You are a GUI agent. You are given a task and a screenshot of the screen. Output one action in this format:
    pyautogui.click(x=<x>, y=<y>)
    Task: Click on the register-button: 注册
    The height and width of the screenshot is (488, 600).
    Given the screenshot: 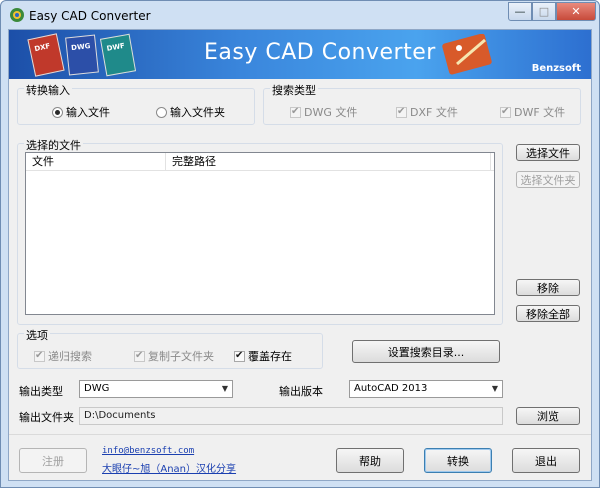 What is the action you would take?
    pyautogui.click(x=53, y=460)
    